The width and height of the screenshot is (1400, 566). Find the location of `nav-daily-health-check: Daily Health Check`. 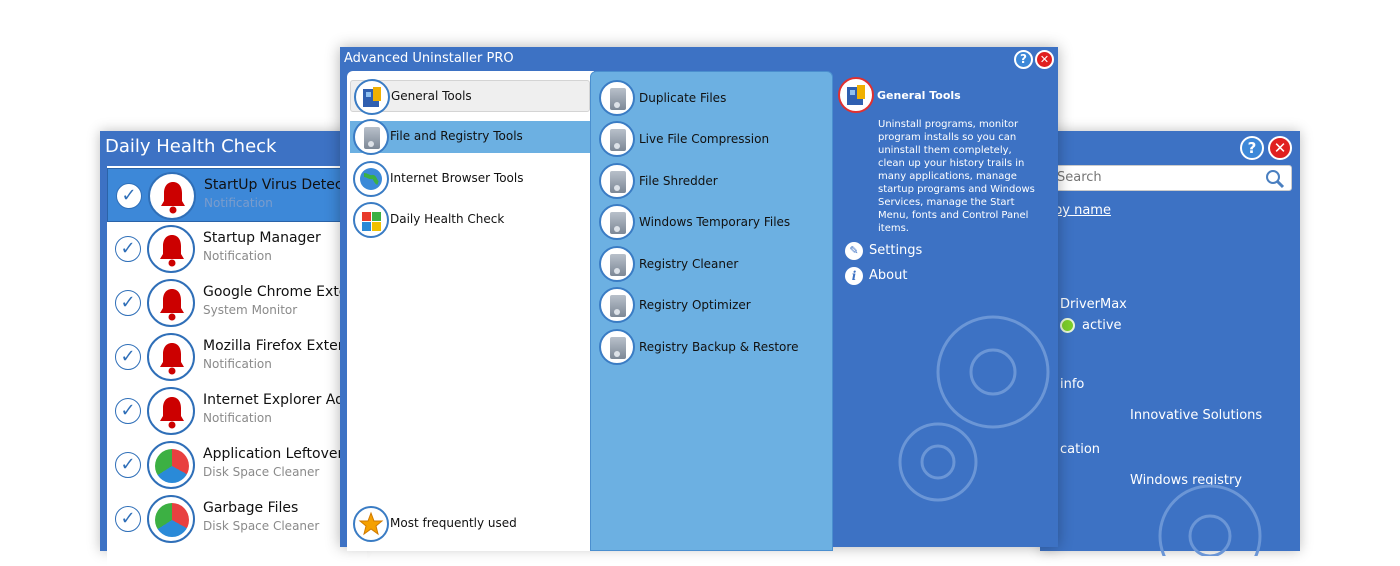

nav-daily-health-check: Daily Health Check is located at coordinates (470, 220).